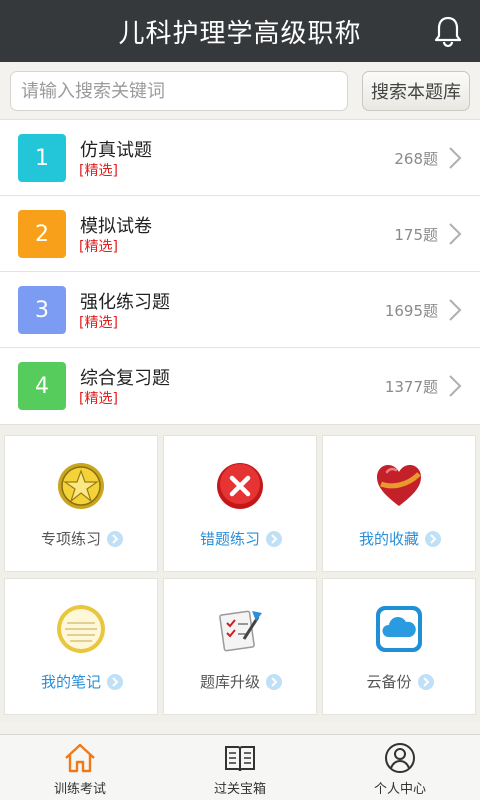  What do you see at coordinates (70, 539) in the screenshot?
I see `tile-label: 专项练习` at bounding box center [70, 539].